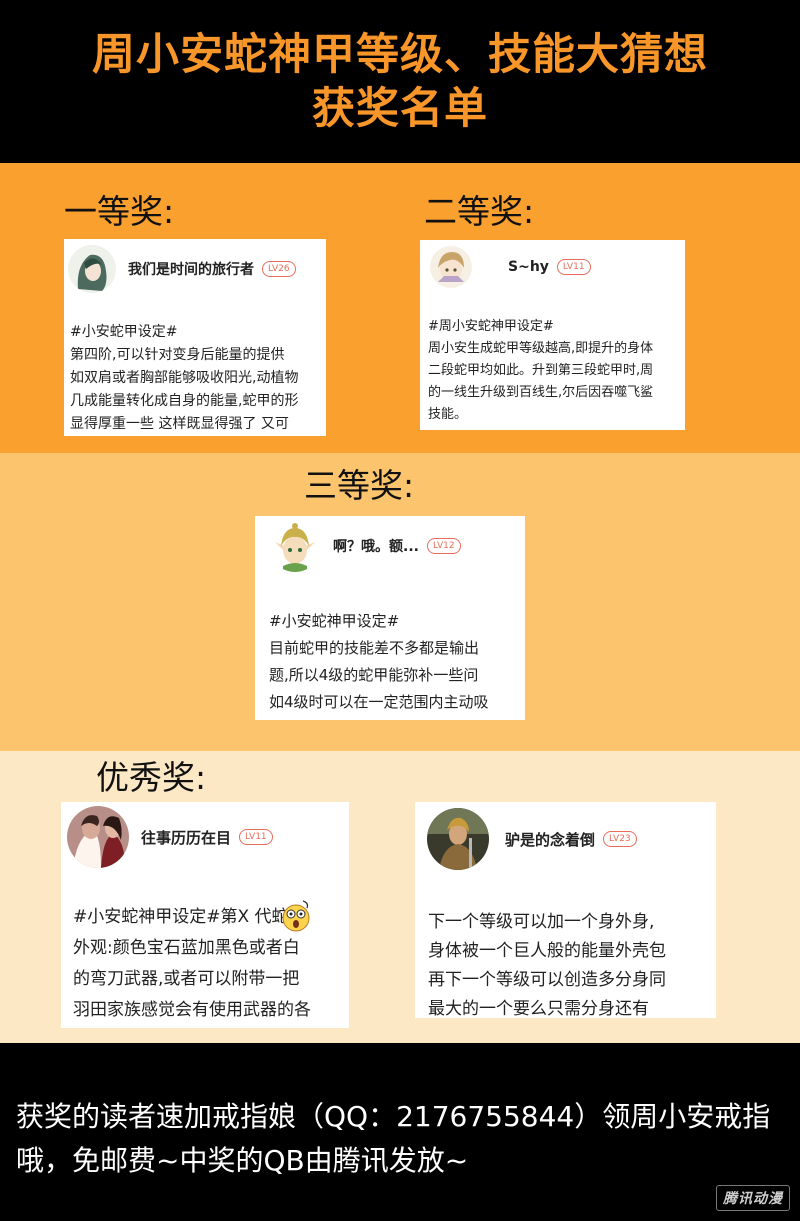  Describe the element at coordinates (400, 108) in the screenshot. I see `page-subtitle: 获奖名单` at that location.